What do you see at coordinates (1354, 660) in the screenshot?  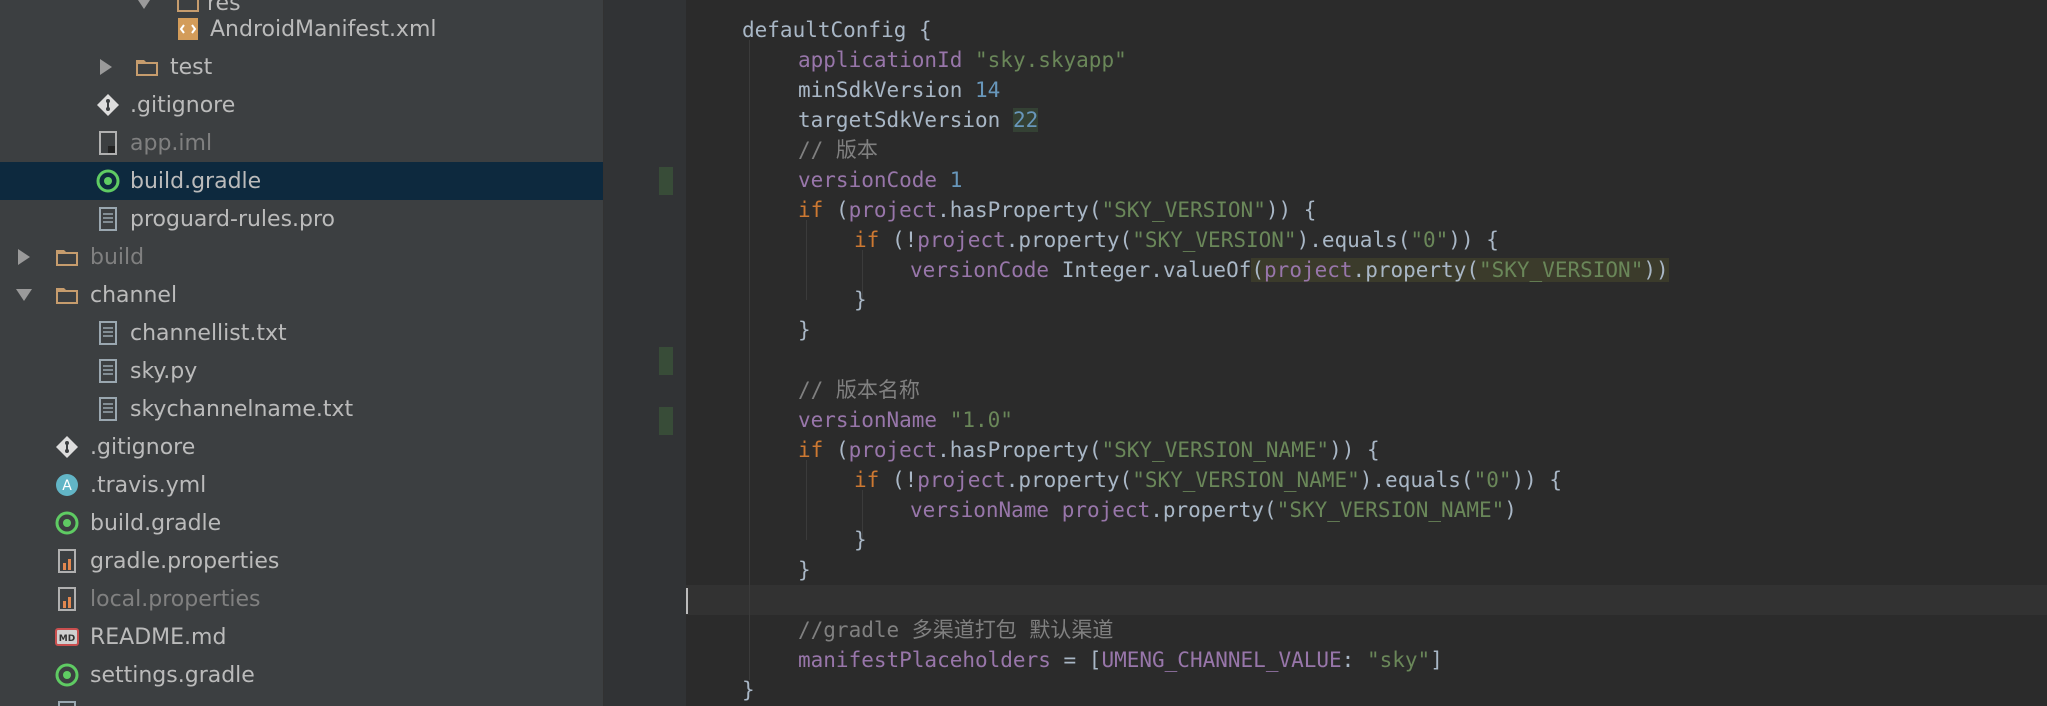 I see `code-token: :` at bounding box center [1354, 660].